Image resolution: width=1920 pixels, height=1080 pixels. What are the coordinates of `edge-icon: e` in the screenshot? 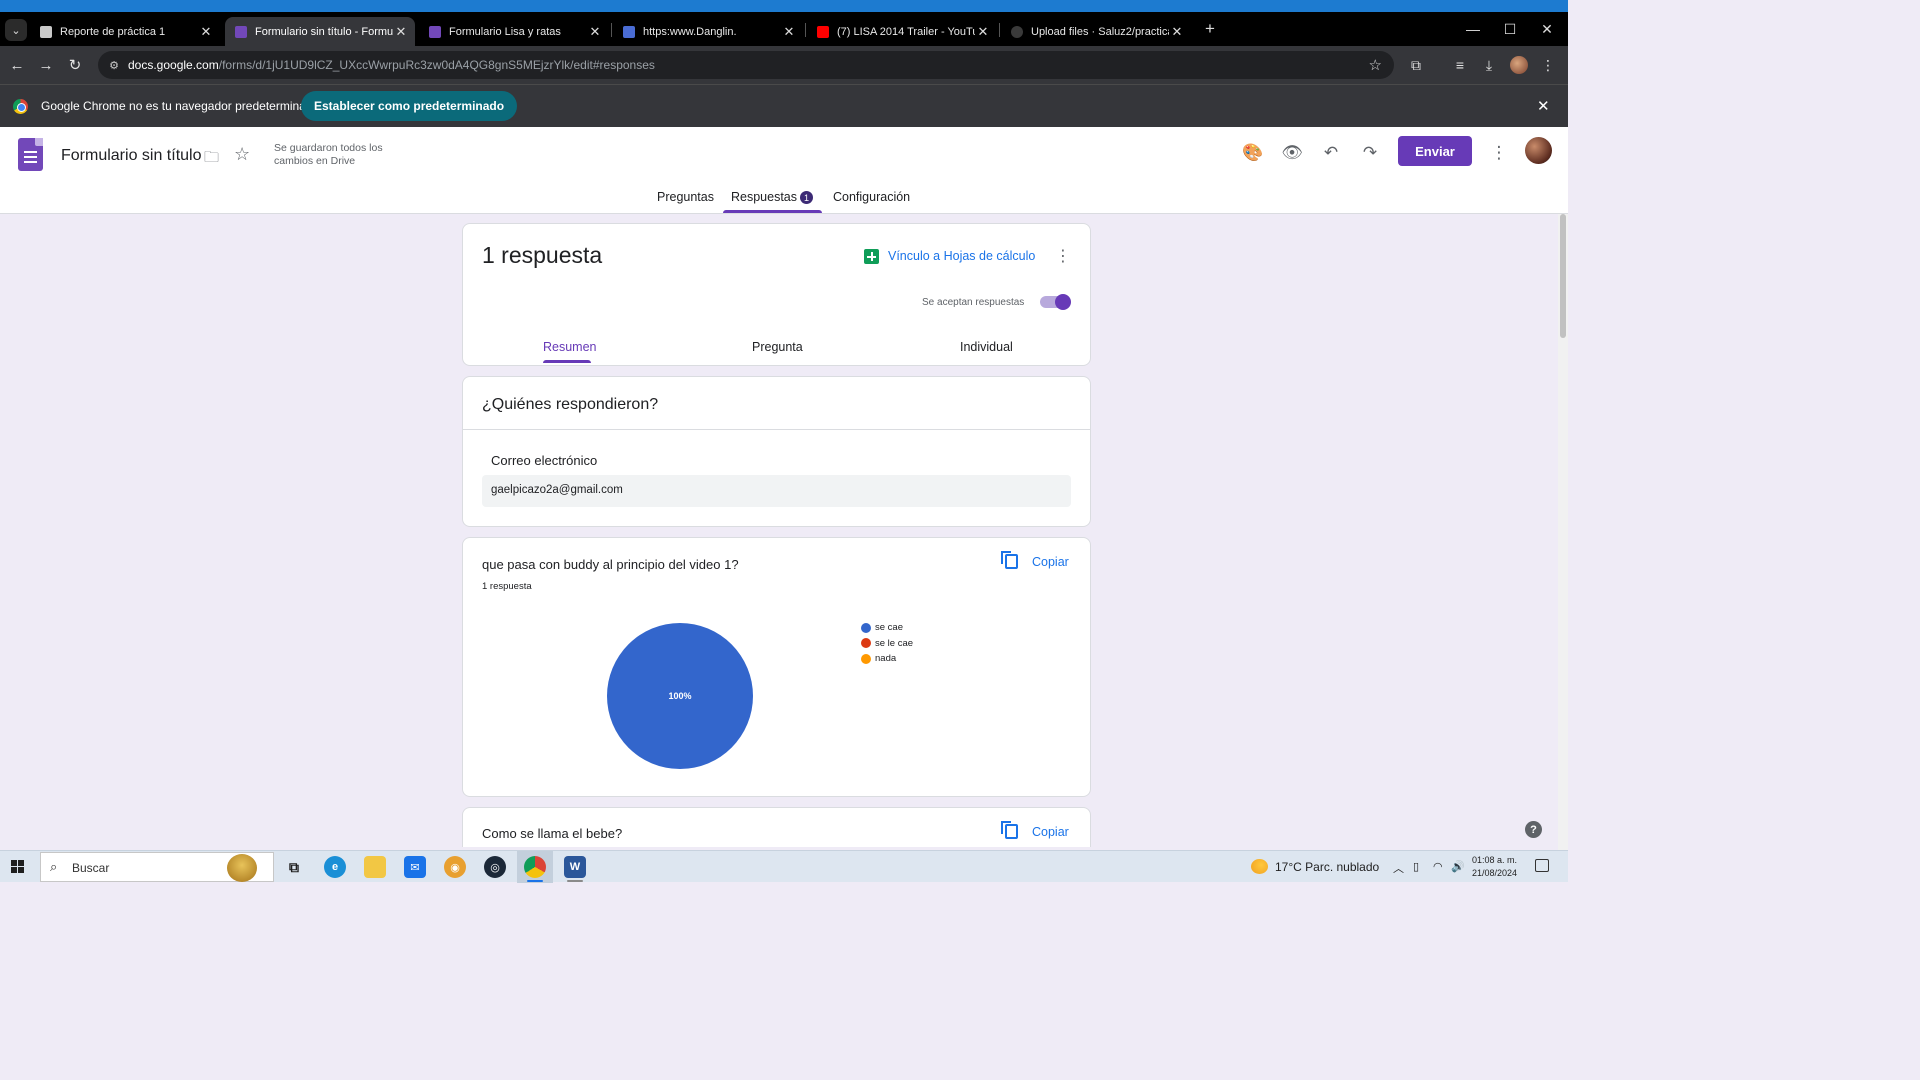 It's located at (335, 867).